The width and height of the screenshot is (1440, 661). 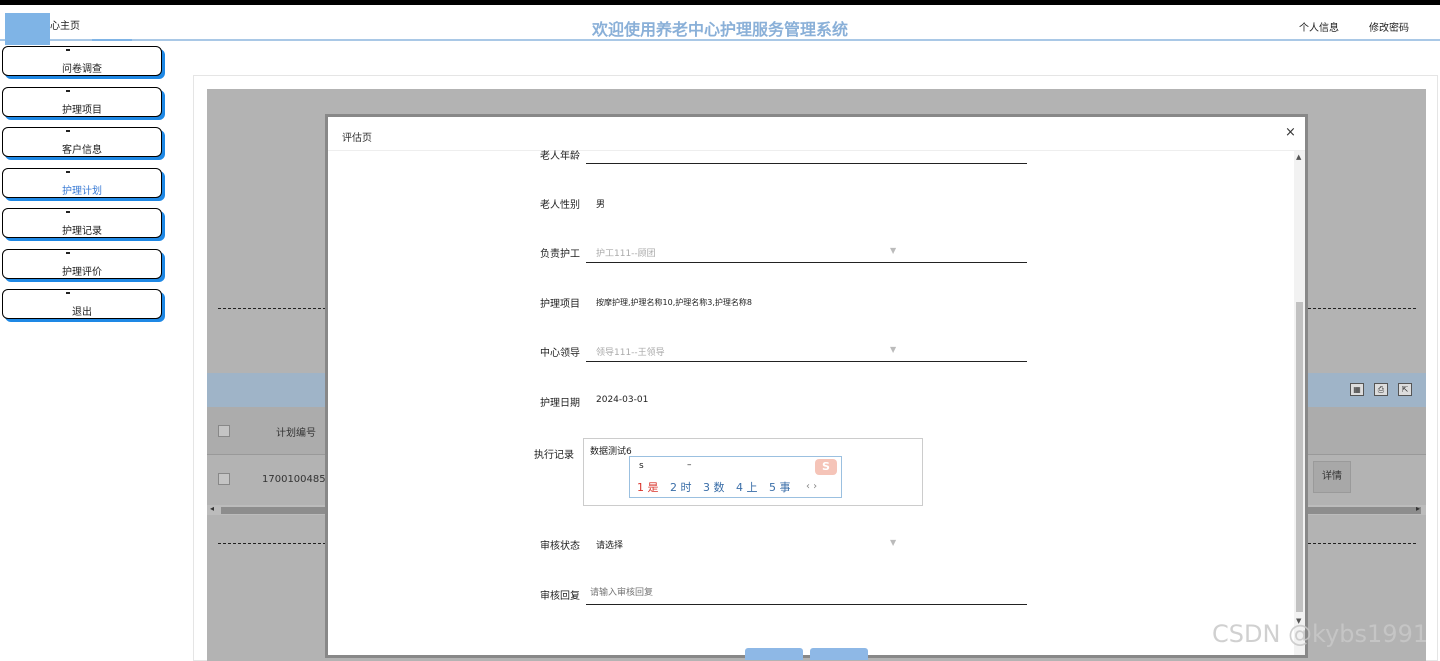 I want to click on sidebar-item-label: 护理记录, so click(x=82, y=231).